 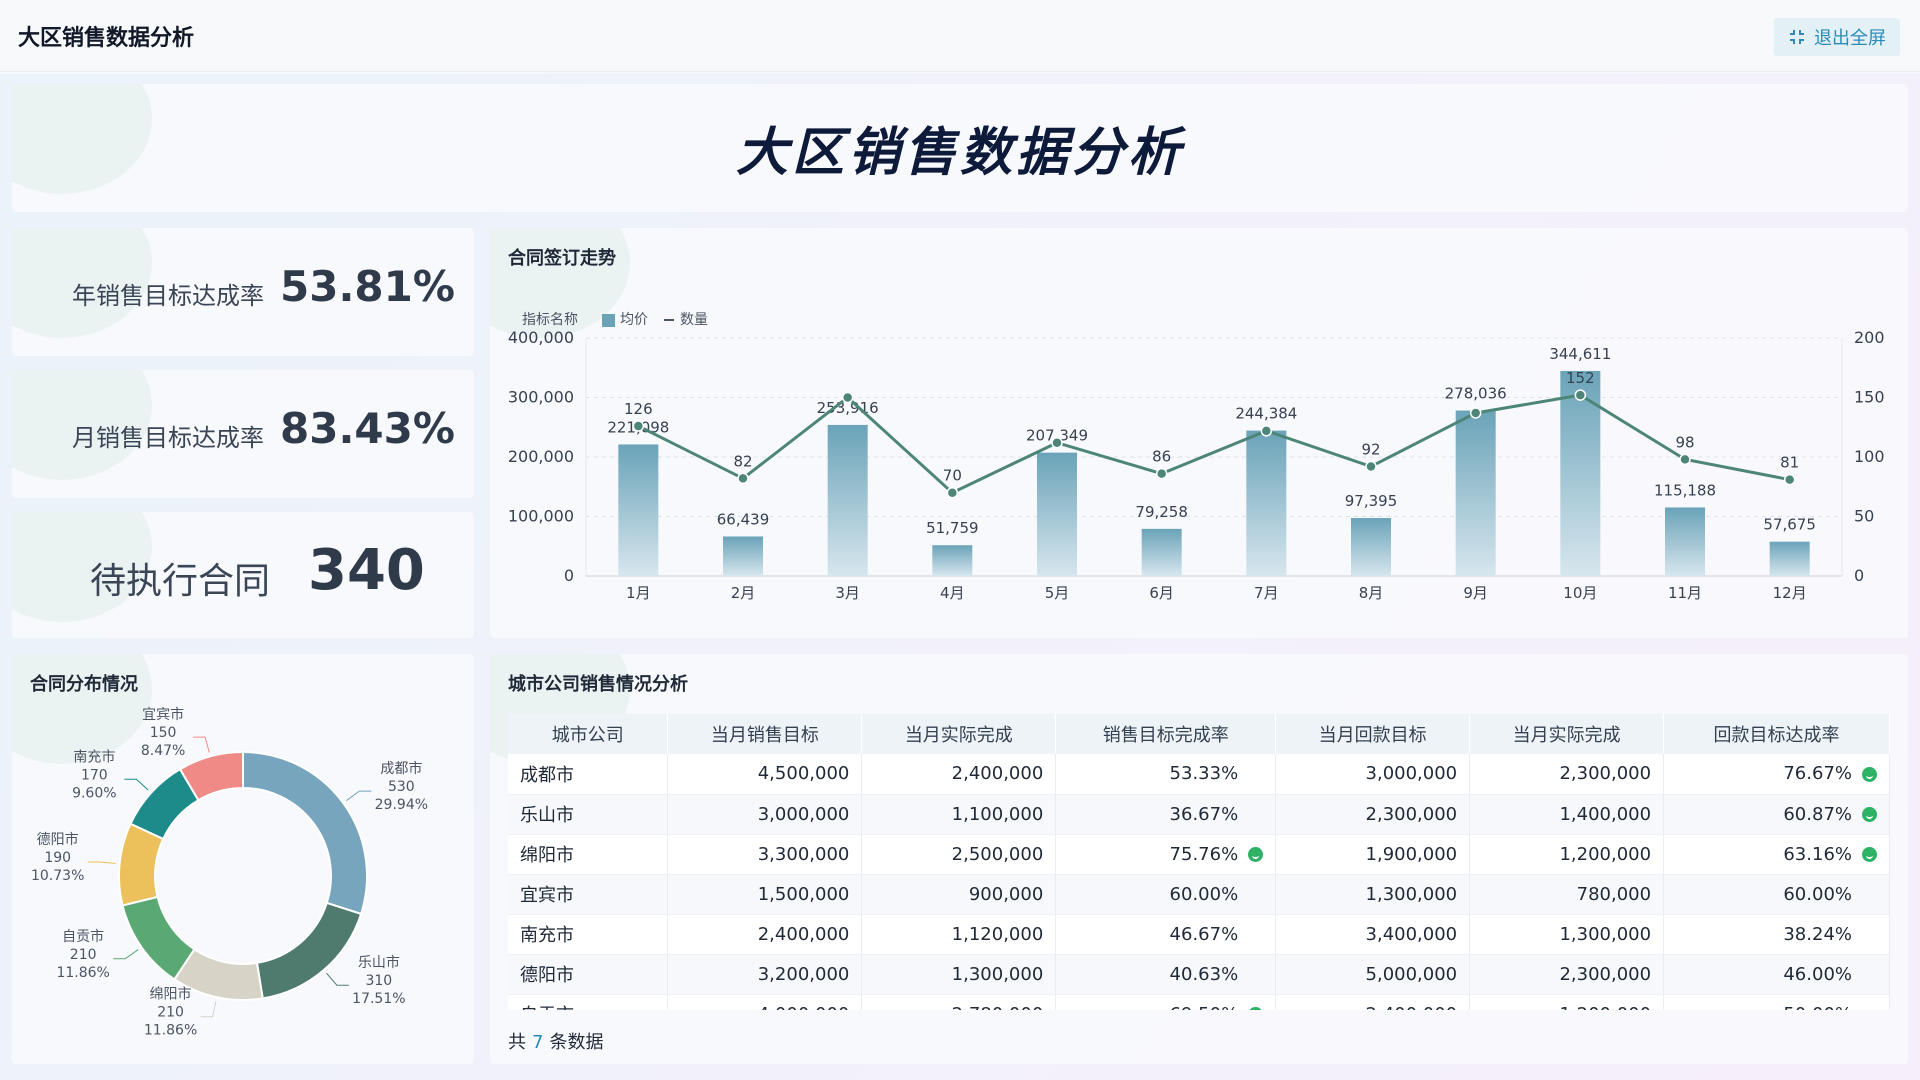 I want to click on row-count: 7, so click(x=538, y=1042).